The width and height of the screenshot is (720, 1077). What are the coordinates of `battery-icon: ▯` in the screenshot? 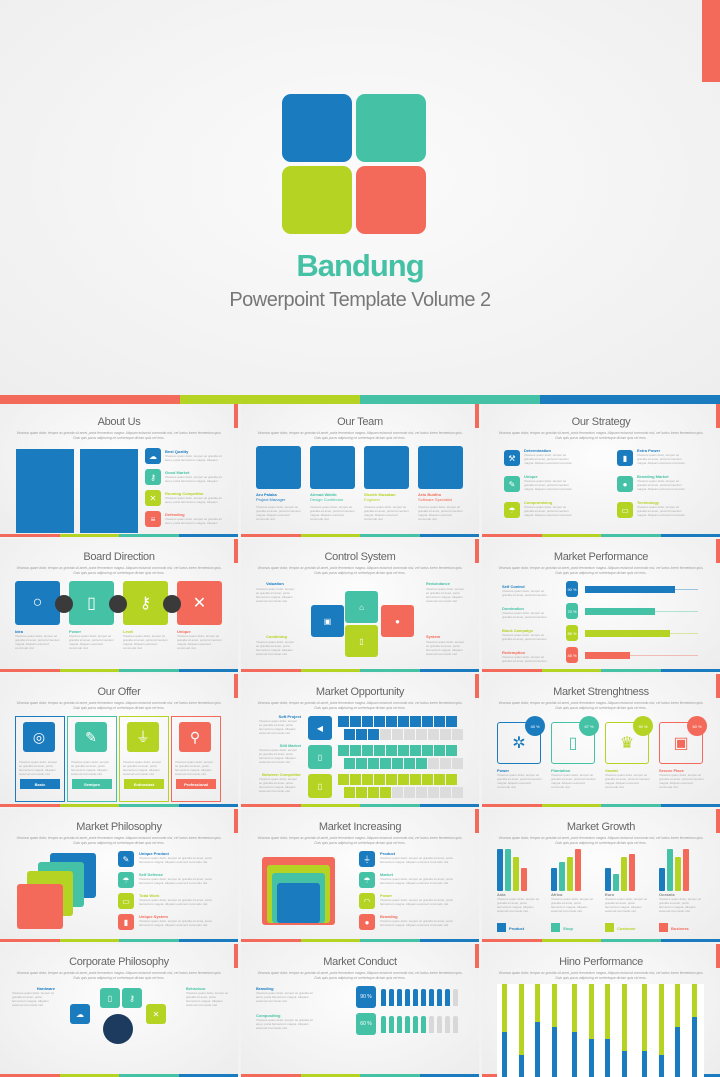 It's located at (91, 603).